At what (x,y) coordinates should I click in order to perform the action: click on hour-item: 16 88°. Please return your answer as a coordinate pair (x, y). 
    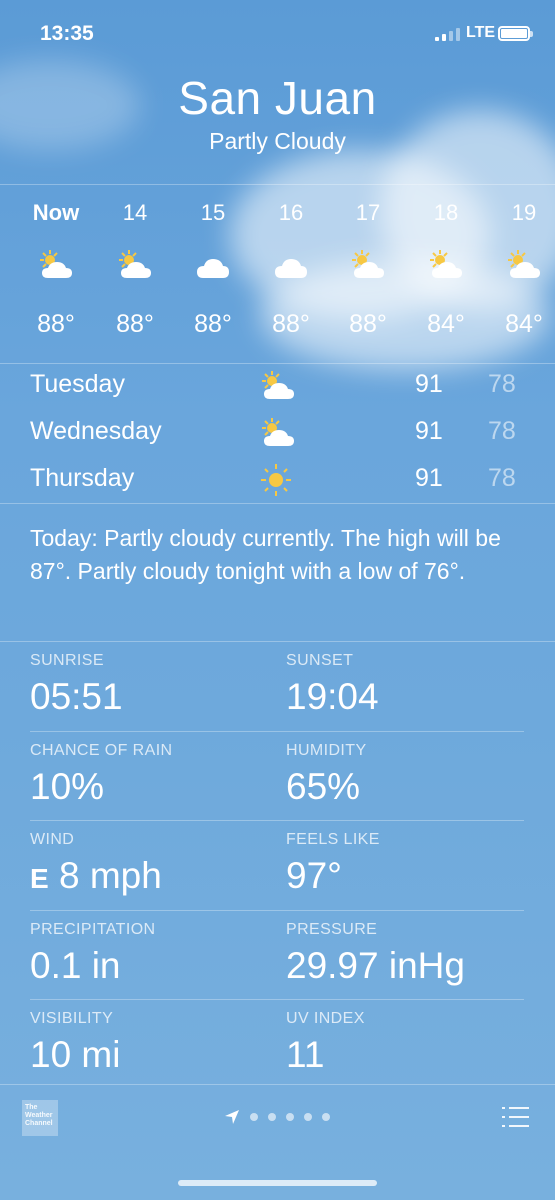
    Looking at the image, I should click on (291, 262).